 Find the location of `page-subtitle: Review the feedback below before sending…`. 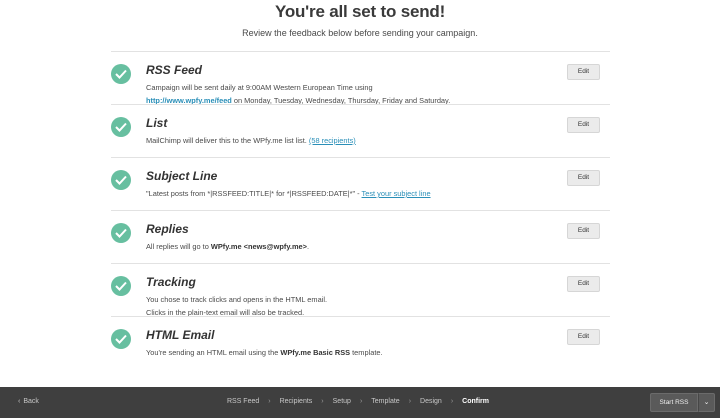

page-subtitle: Review the feedback below before sending… is located at coordinates (360, 33).